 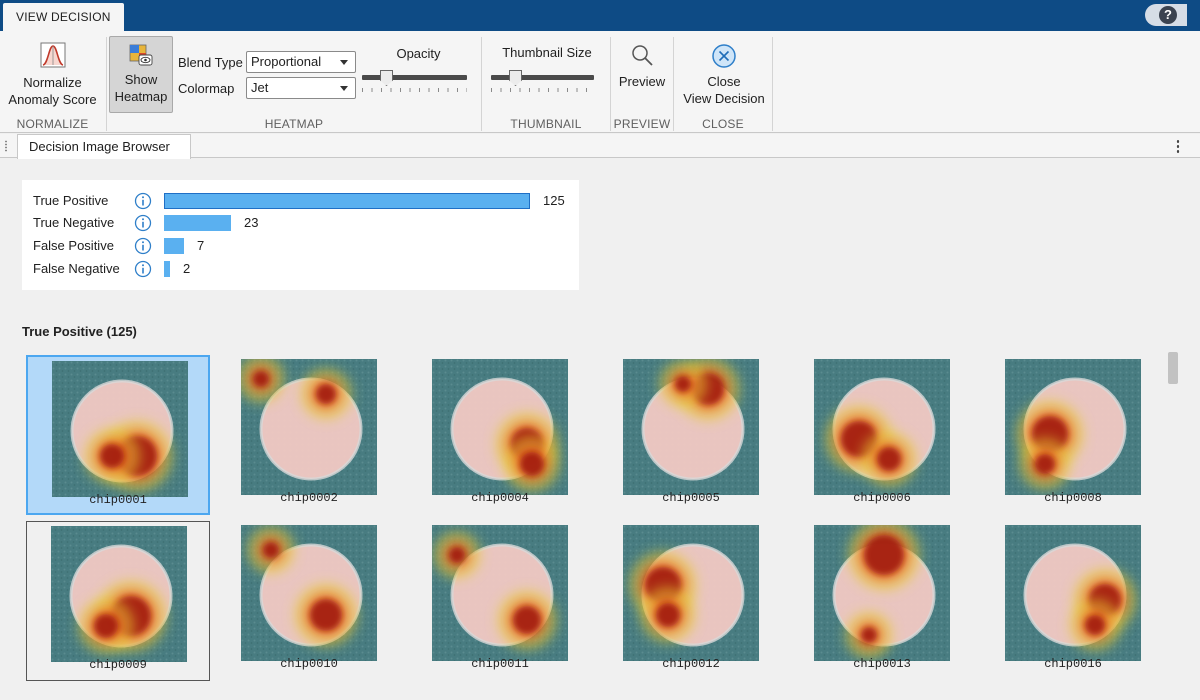 What do you see at coordinates (547, 52) in the screenshot?
I see `thumbnail-size-label: Thumbnail Size` at bounding box center [547, 52].